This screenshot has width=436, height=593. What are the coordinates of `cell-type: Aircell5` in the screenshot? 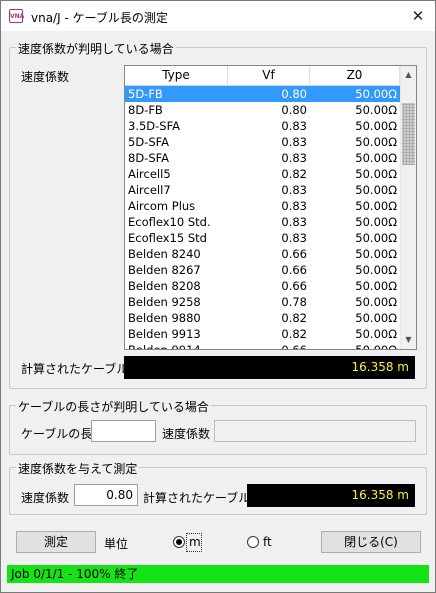 It's located at (149, 174).